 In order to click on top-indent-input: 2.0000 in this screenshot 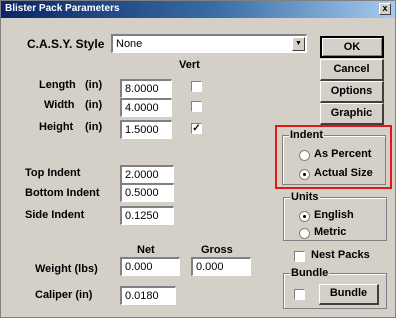, I will do `click(147, 174)`.